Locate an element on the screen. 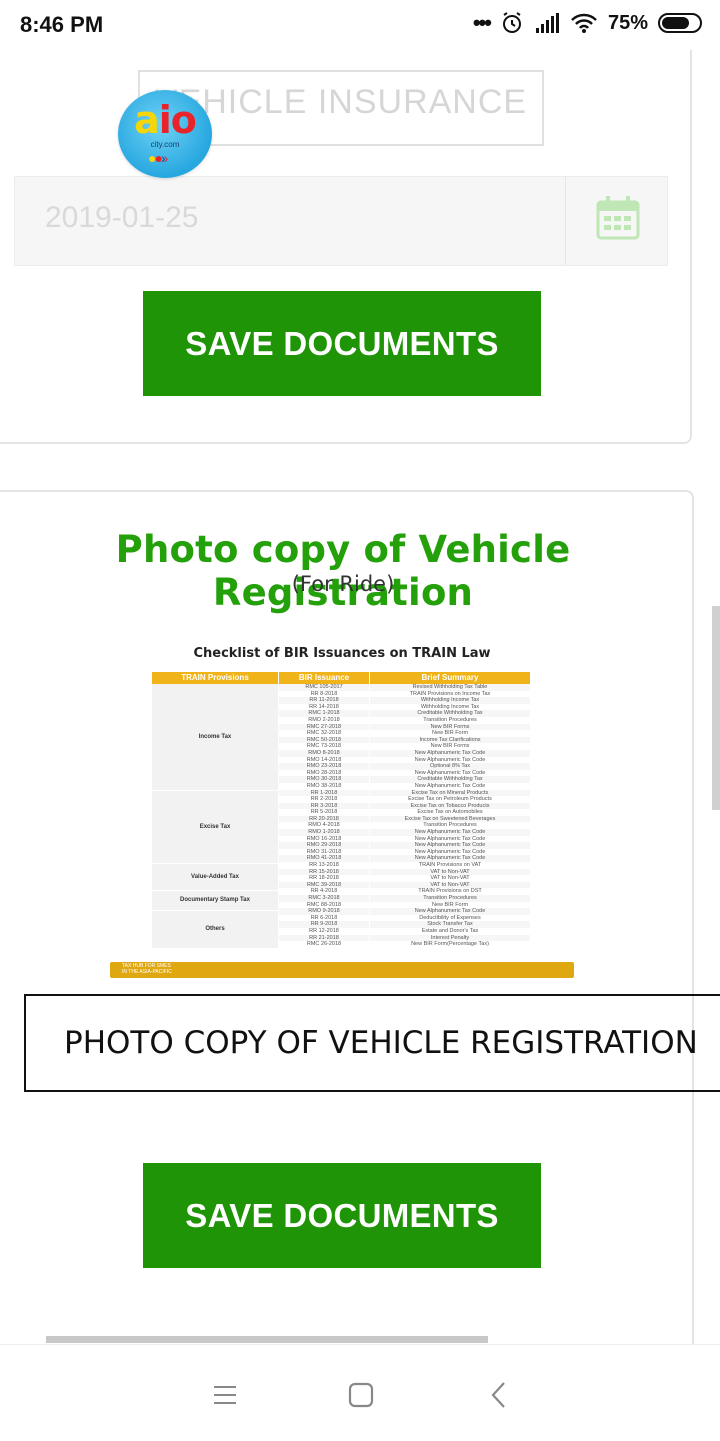 The image size is (720, 1441). doc-issuance: RR 20-2018 is located at coordinates (324, 819).